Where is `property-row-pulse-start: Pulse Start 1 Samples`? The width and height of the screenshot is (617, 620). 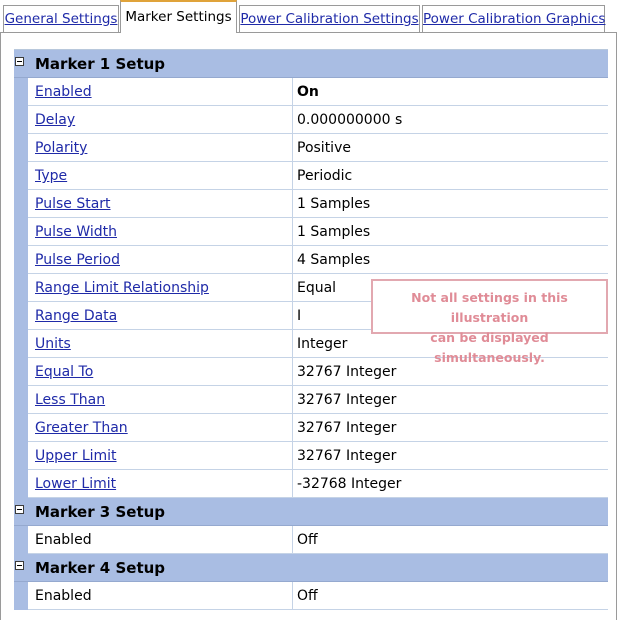
property-row-pulse-start: Pulse Start 1 Samples is located at coordinates (311, 204).